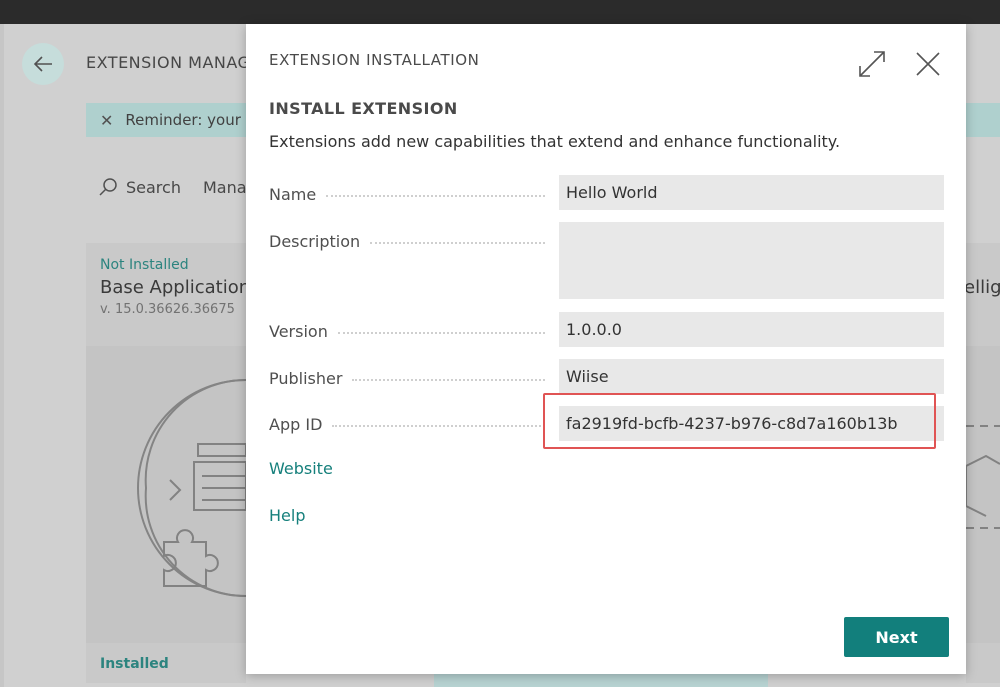 The height and width of the screenshot is (687, 1000). What do you see at coordinates (410, 194) in the screenshot?
I see `name-label: Name` at bounding box center [410, 194].